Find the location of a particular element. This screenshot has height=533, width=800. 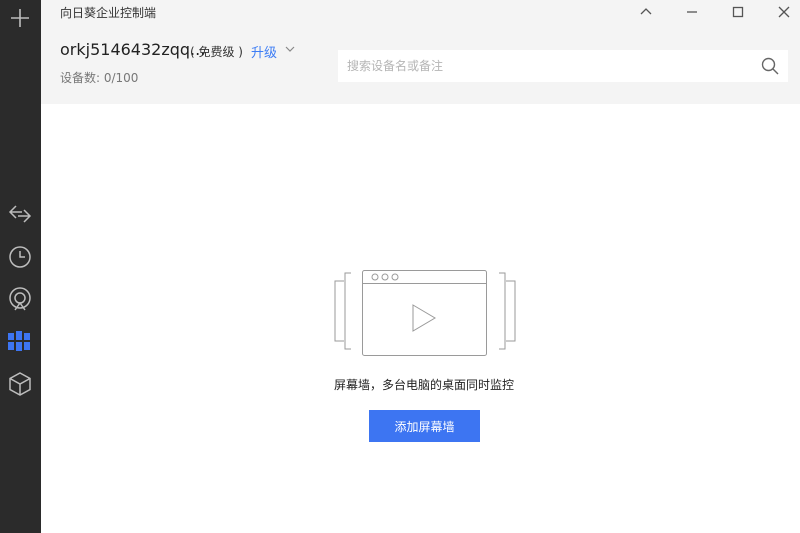

empty-state-message: 屏幕墙，多台电脑的桌面同时监控 is located at coordinates (423, 385).